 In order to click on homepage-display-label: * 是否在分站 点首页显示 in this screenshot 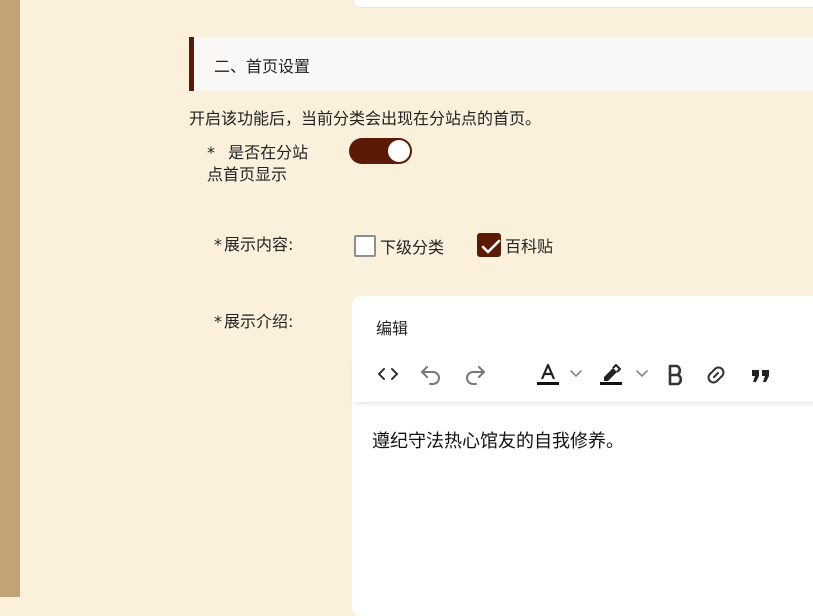, I will do `click(257, 164)`.